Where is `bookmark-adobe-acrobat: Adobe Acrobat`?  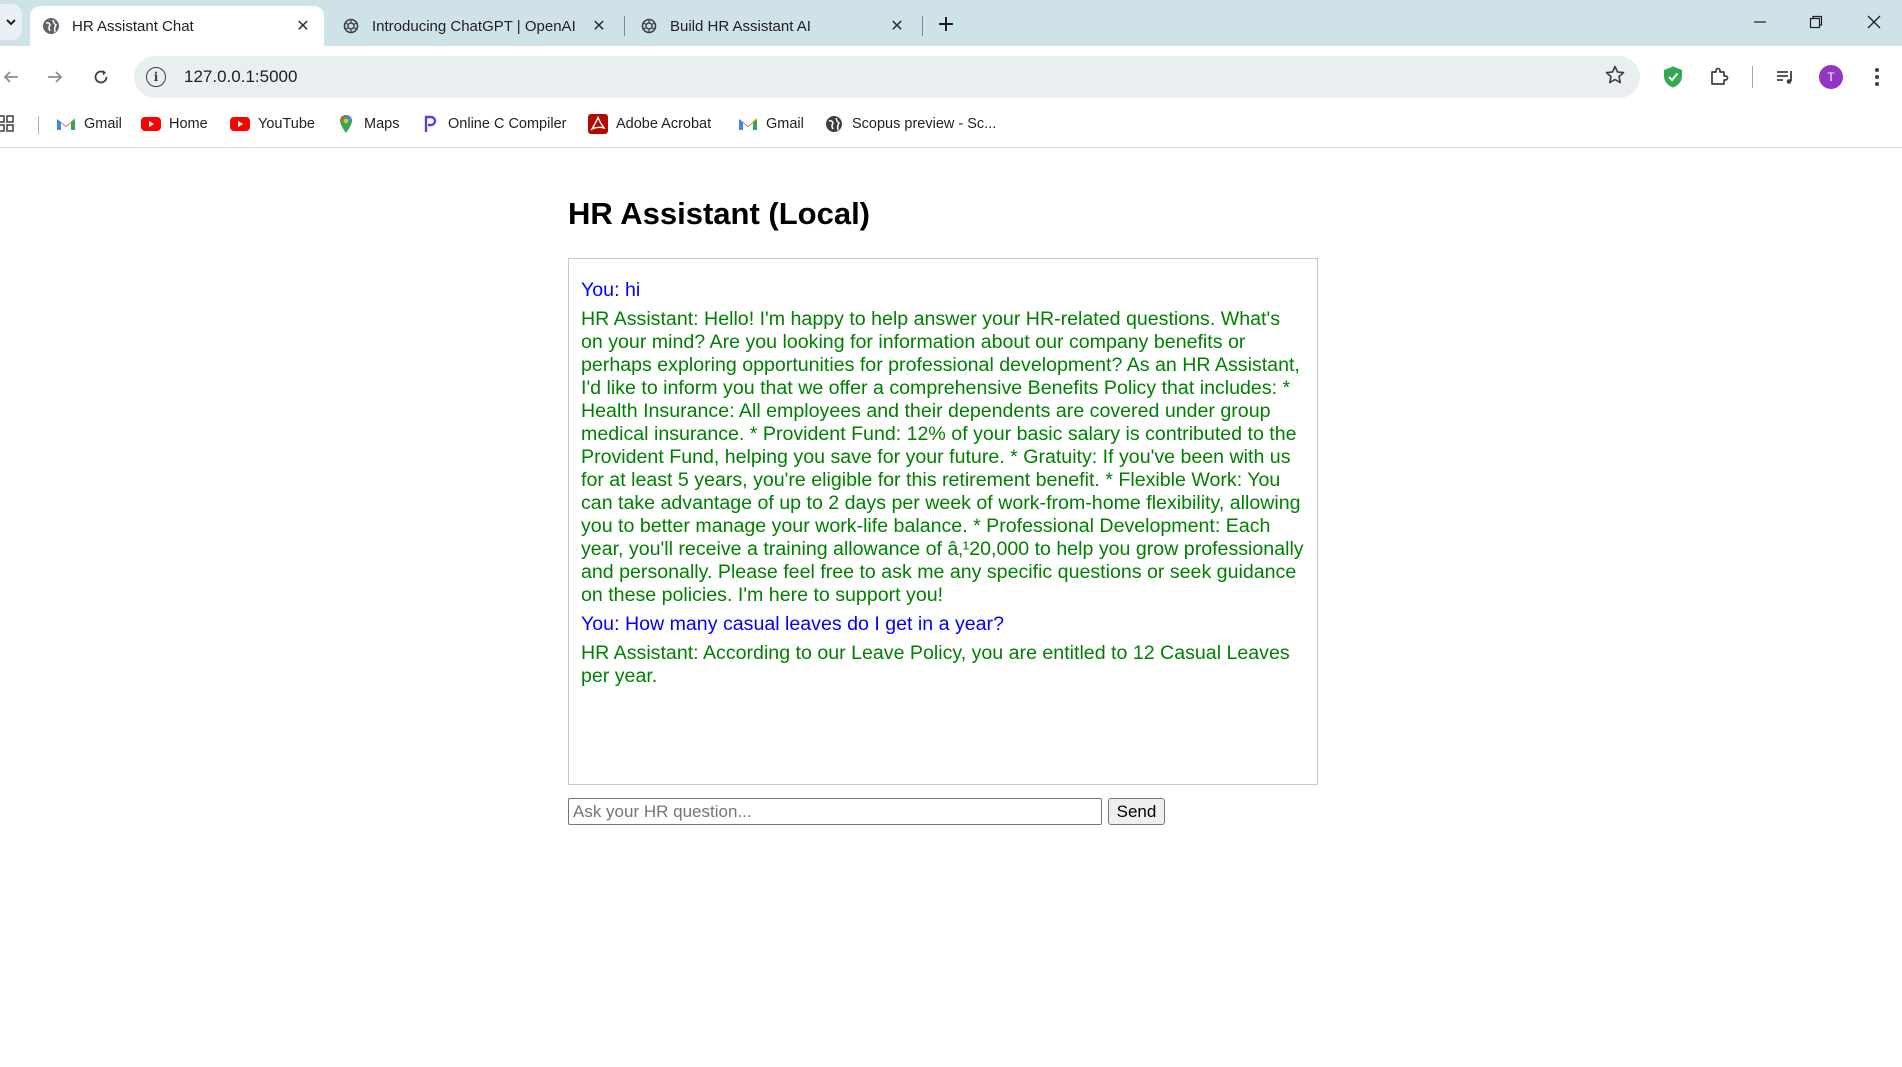
bookmark-adobe-acrobat: Adobe Acrobat is located at coordinates (649, 124).